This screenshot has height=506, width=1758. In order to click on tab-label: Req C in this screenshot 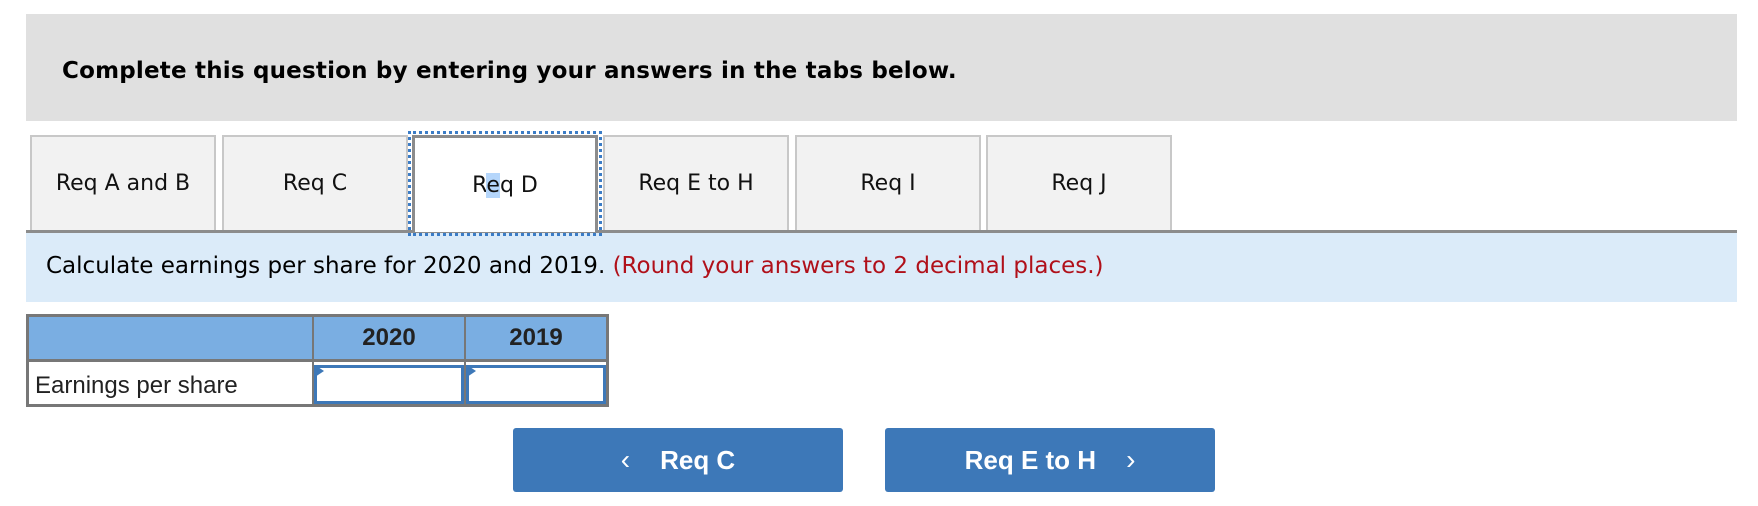, I will do `click(315, 183)`.